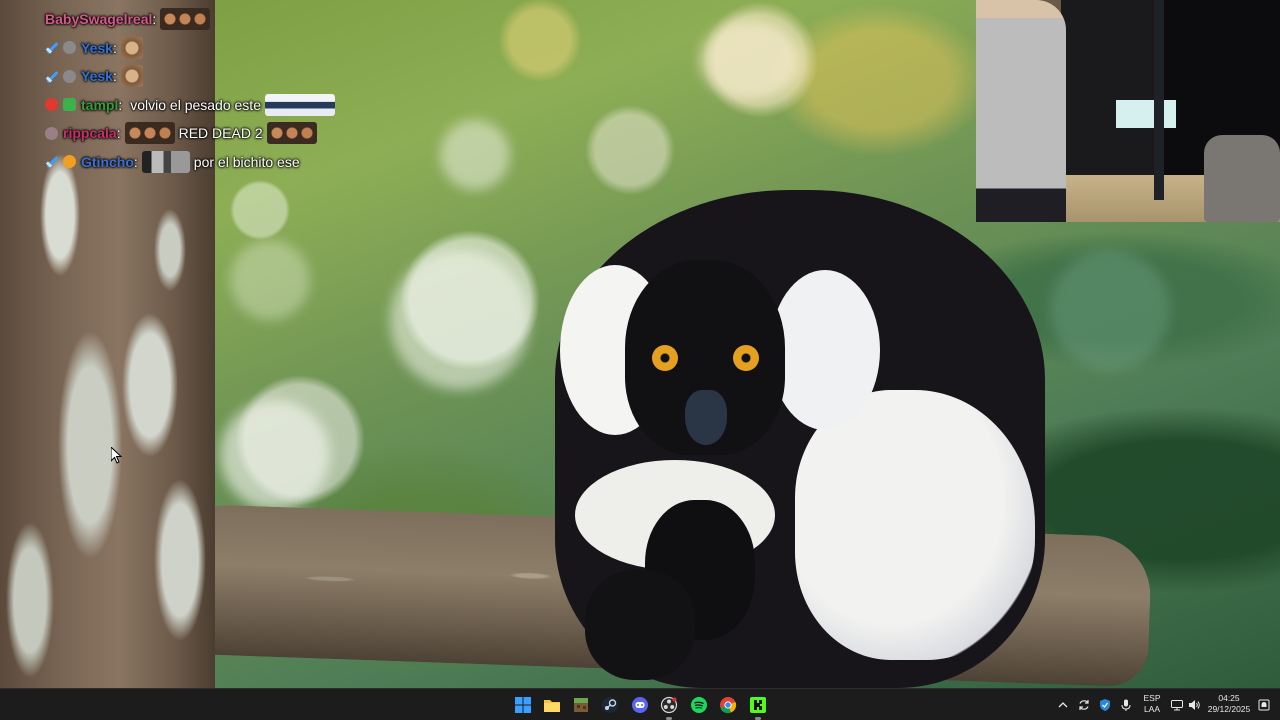 This screenshot has width=1280, height=720. Describe the element at coordinates (699, 705) in the screenshot. I see `spotify-icon` at that location.